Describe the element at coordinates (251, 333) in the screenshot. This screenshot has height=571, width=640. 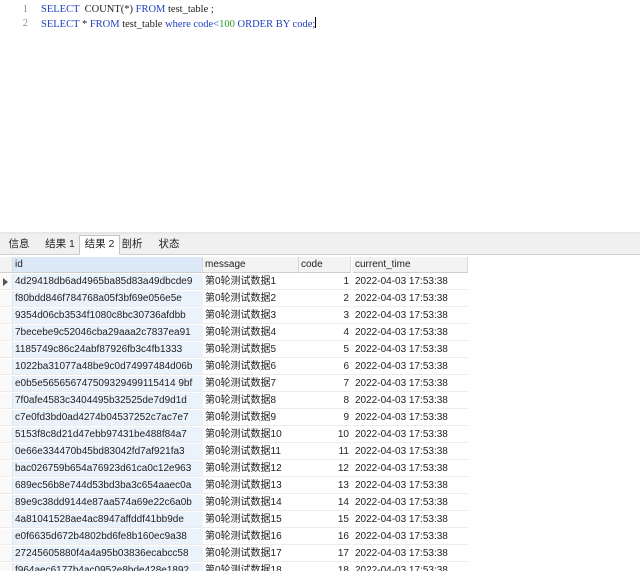
I see `cell-message: 第0轮测试数据4` at that location.